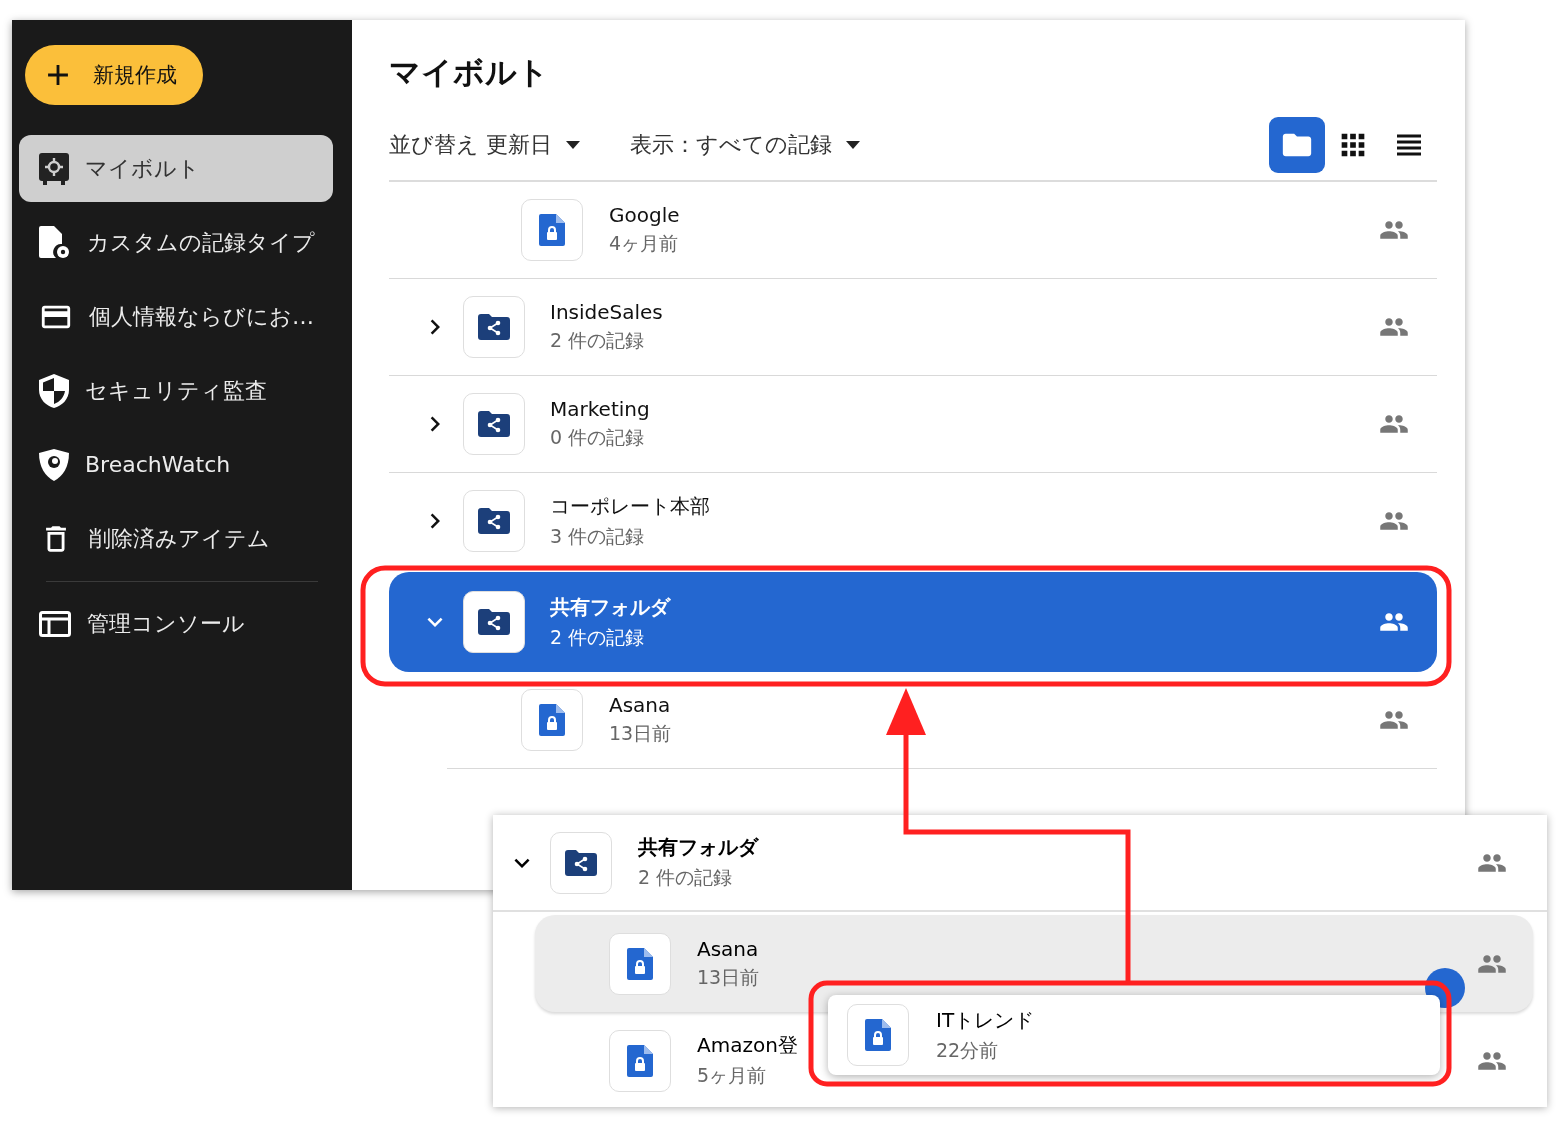 This screenshot has height=1130, width=1558. What do you see at coordinates (469, 72) in the screenshot?
I see `page-title: マイボルト` at bounding box center [469, 72].